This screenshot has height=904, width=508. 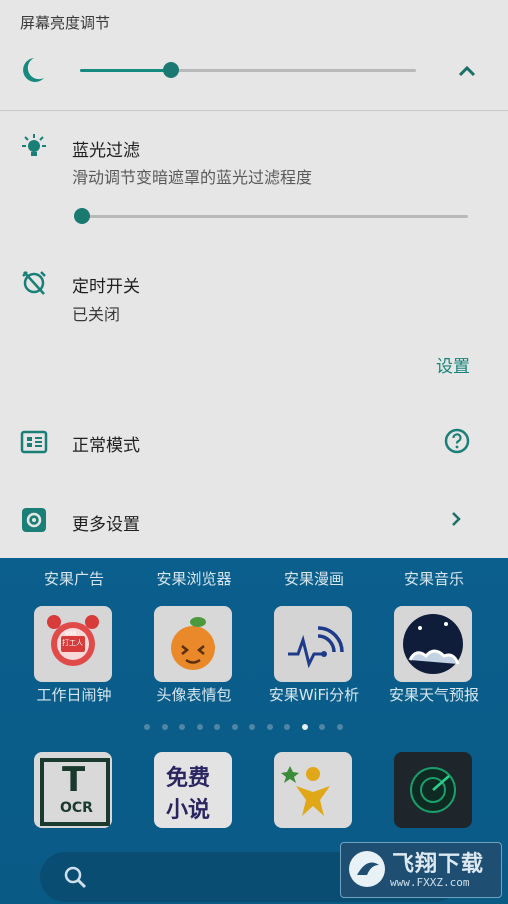 I want to click on divider, so click(x=254, y=110).